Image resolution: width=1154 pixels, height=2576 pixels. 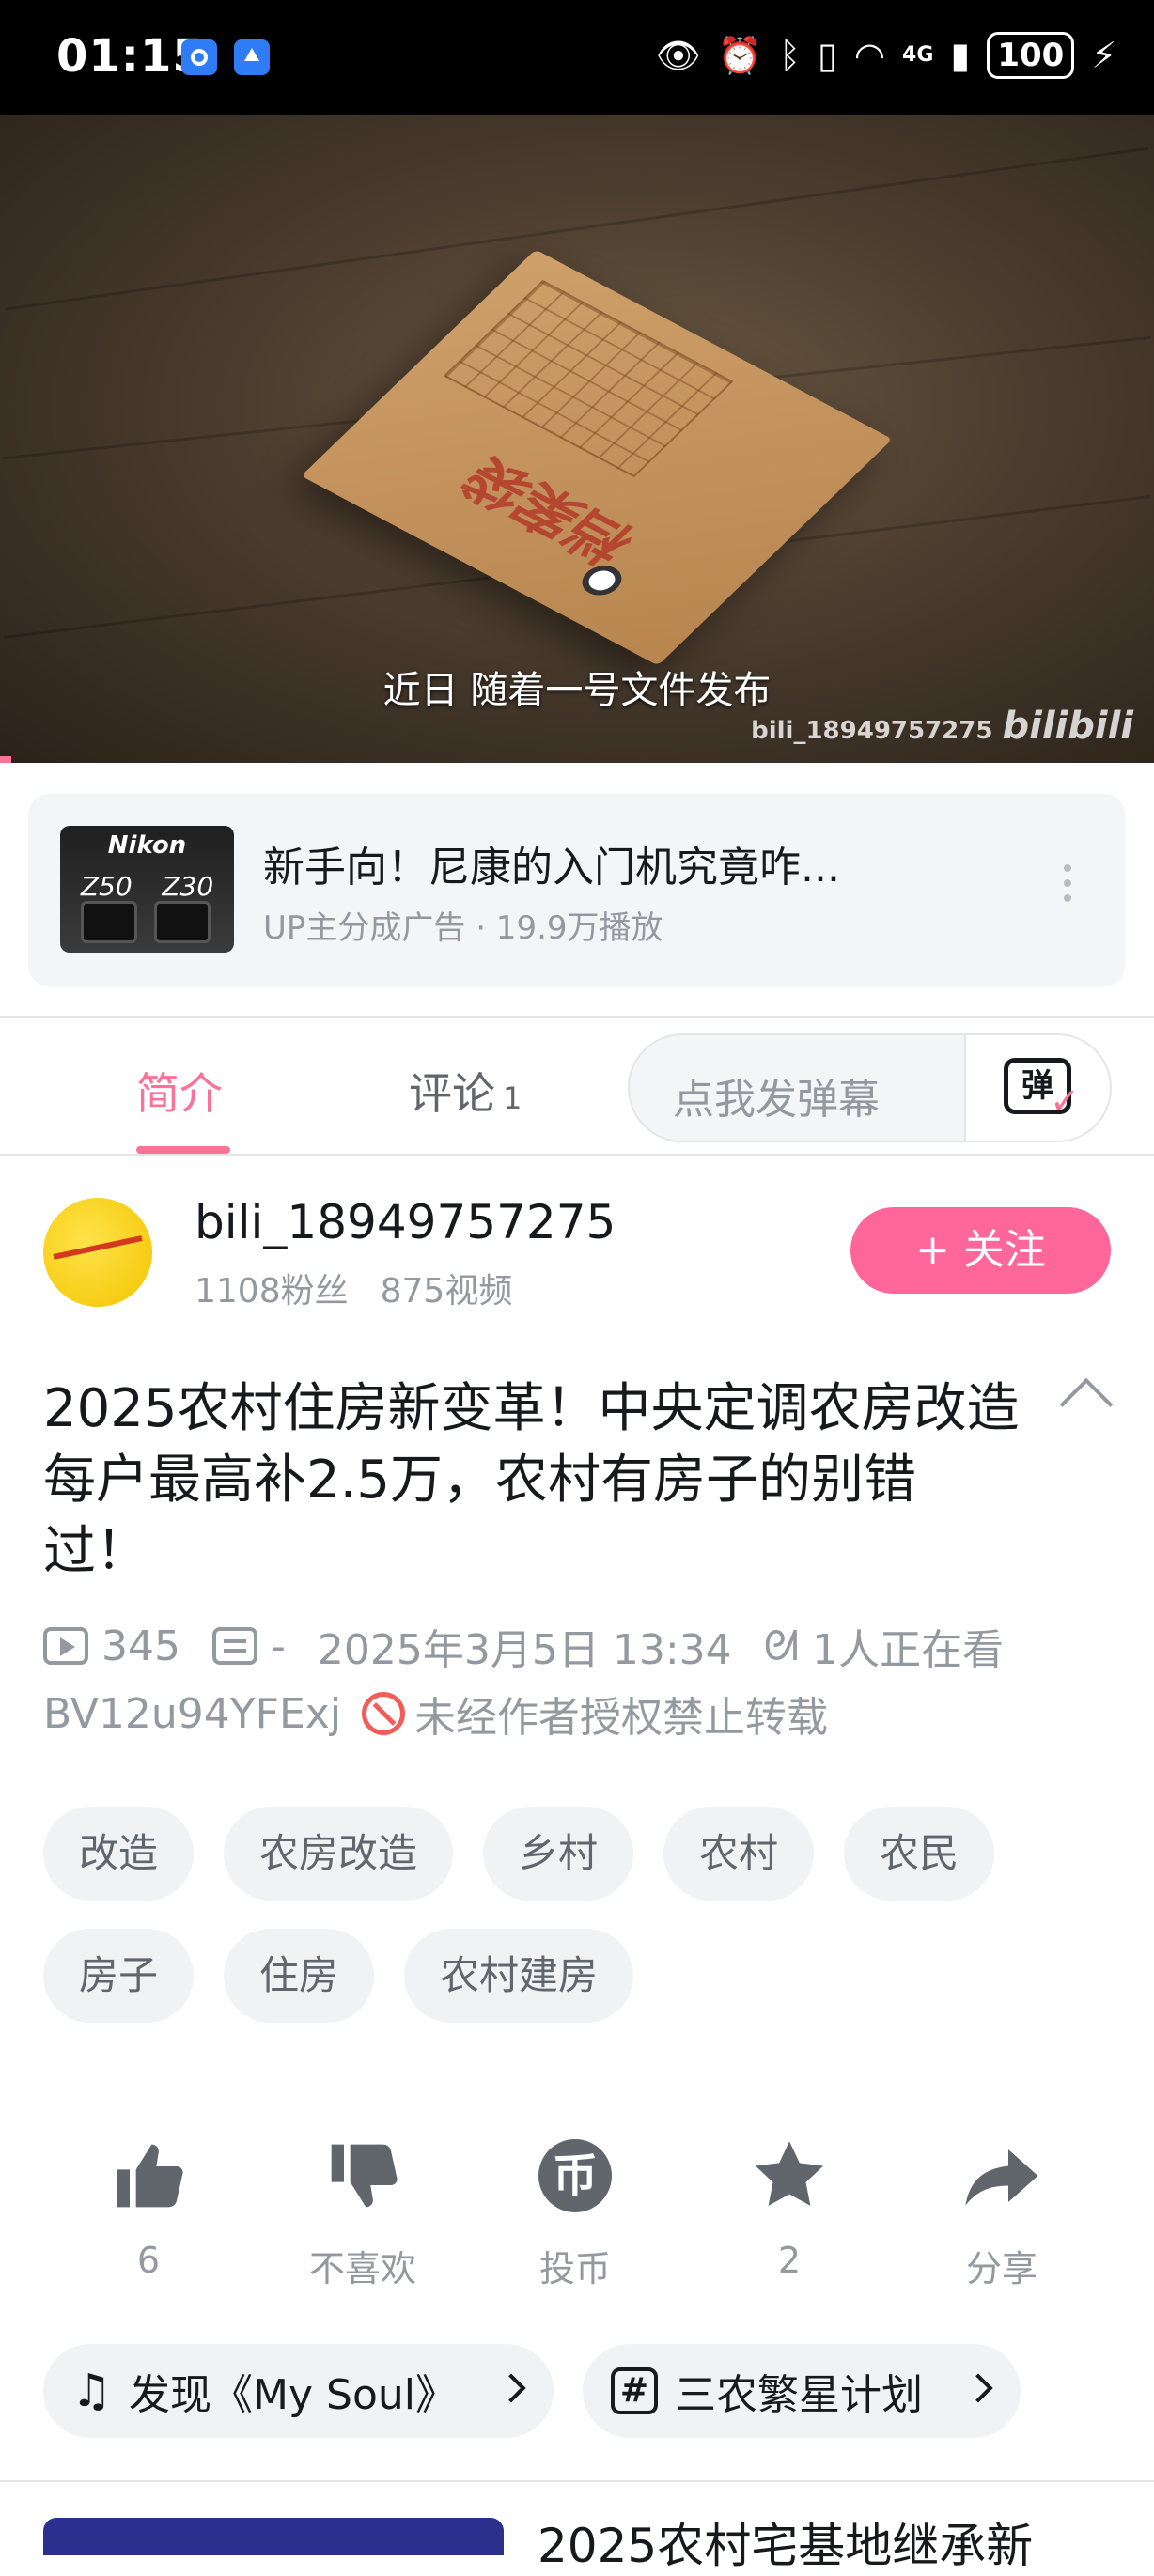 What do you see at coordinates (148, 2261) in the screenshot?
I see `like-count: 6` at bounding box center [148, 2261].